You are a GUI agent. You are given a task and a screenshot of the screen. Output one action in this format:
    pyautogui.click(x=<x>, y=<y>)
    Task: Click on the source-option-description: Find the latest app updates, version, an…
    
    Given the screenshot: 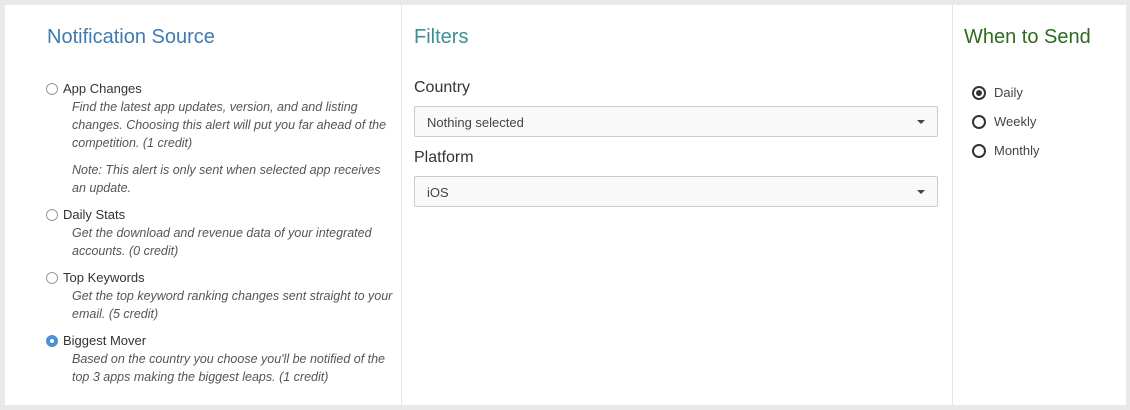 What is the action you would take?
    pyautogui.click(x=229, y=125)
    